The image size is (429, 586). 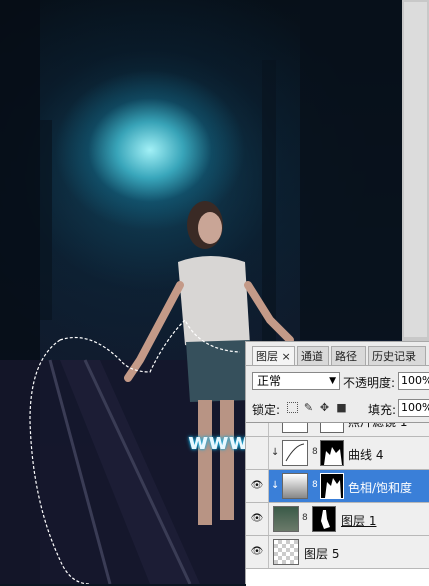 I want to click on lock-row: 锁定: ✎ ✥ ■ 填充: 100%, so click(x=337, y=408).